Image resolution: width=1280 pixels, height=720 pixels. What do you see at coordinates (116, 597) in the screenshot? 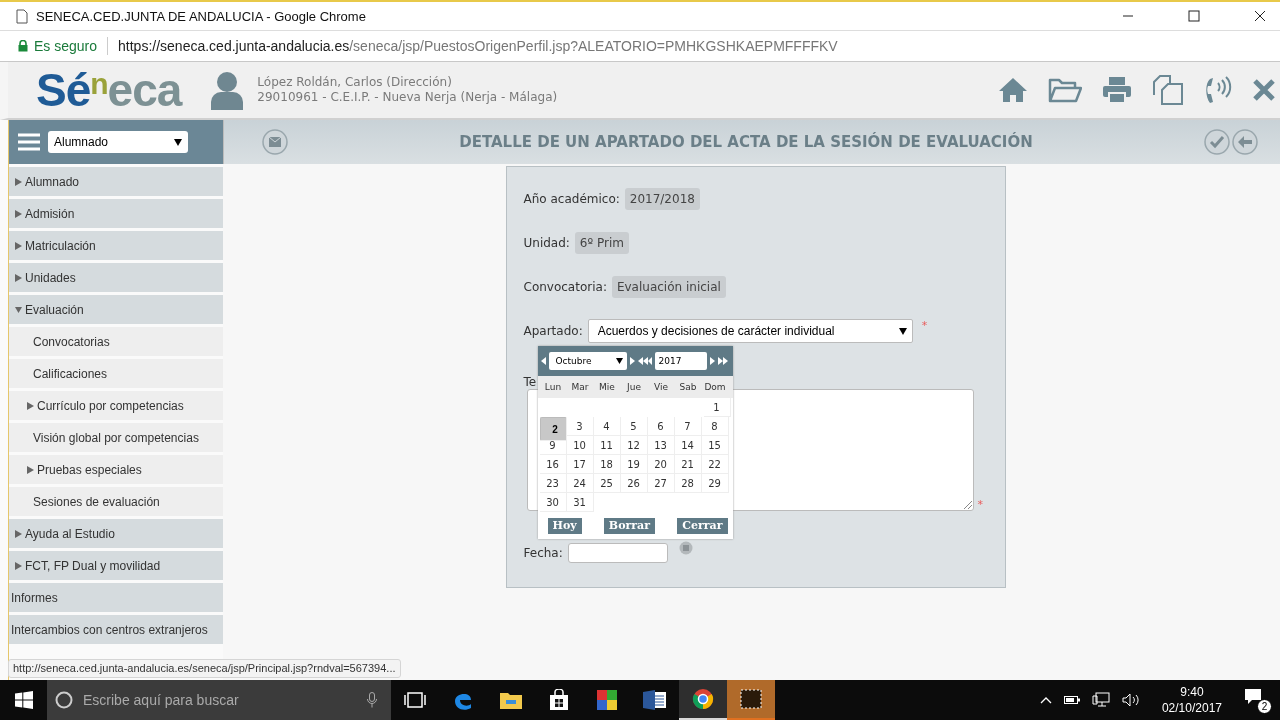
I see `menu-item: Informes` at bounding box center [116, 597].